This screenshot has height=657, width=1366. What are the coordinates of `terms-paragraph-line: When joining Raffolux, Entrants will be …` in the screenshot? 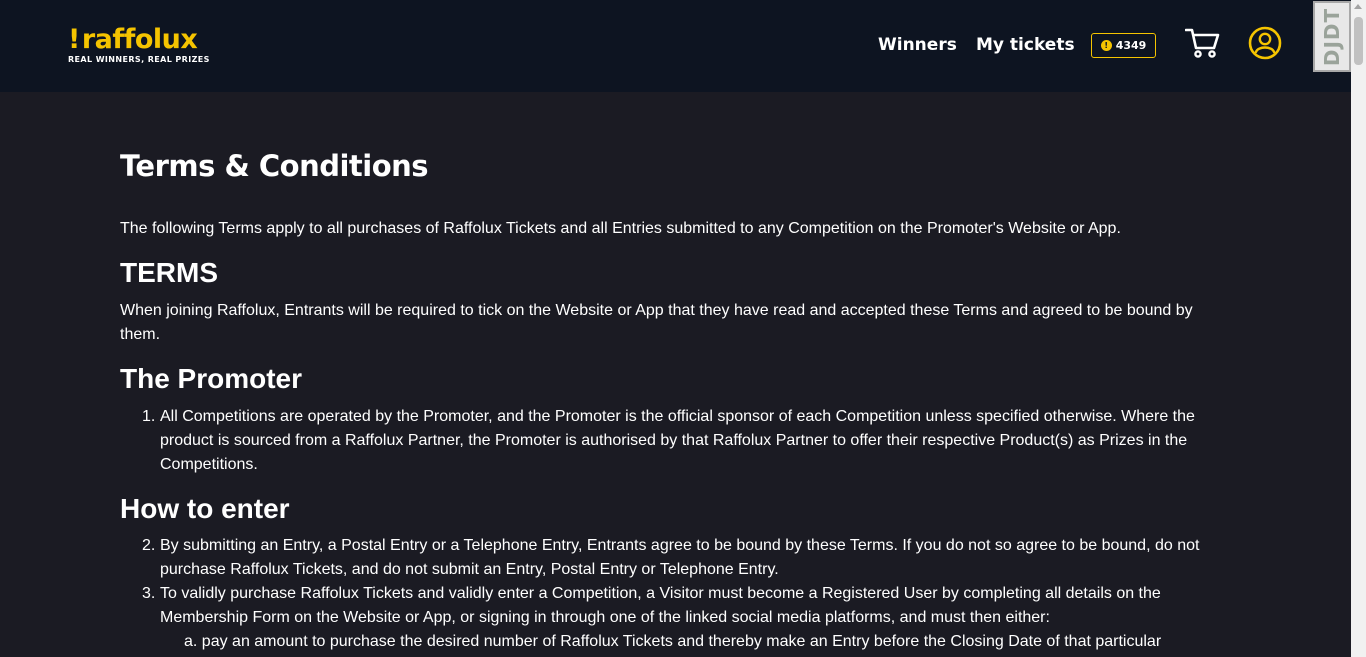 It's located at (656, 310).